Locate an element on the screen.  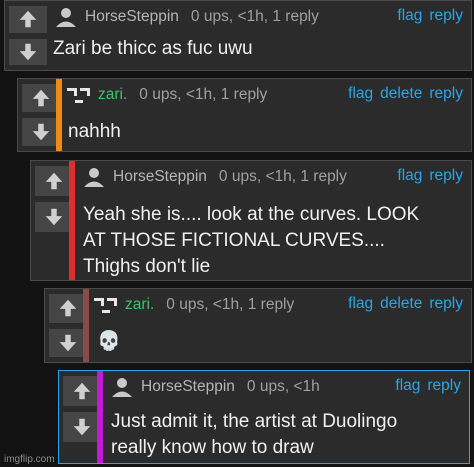
comment-body: 💀 is located at coordinates (109, 342).